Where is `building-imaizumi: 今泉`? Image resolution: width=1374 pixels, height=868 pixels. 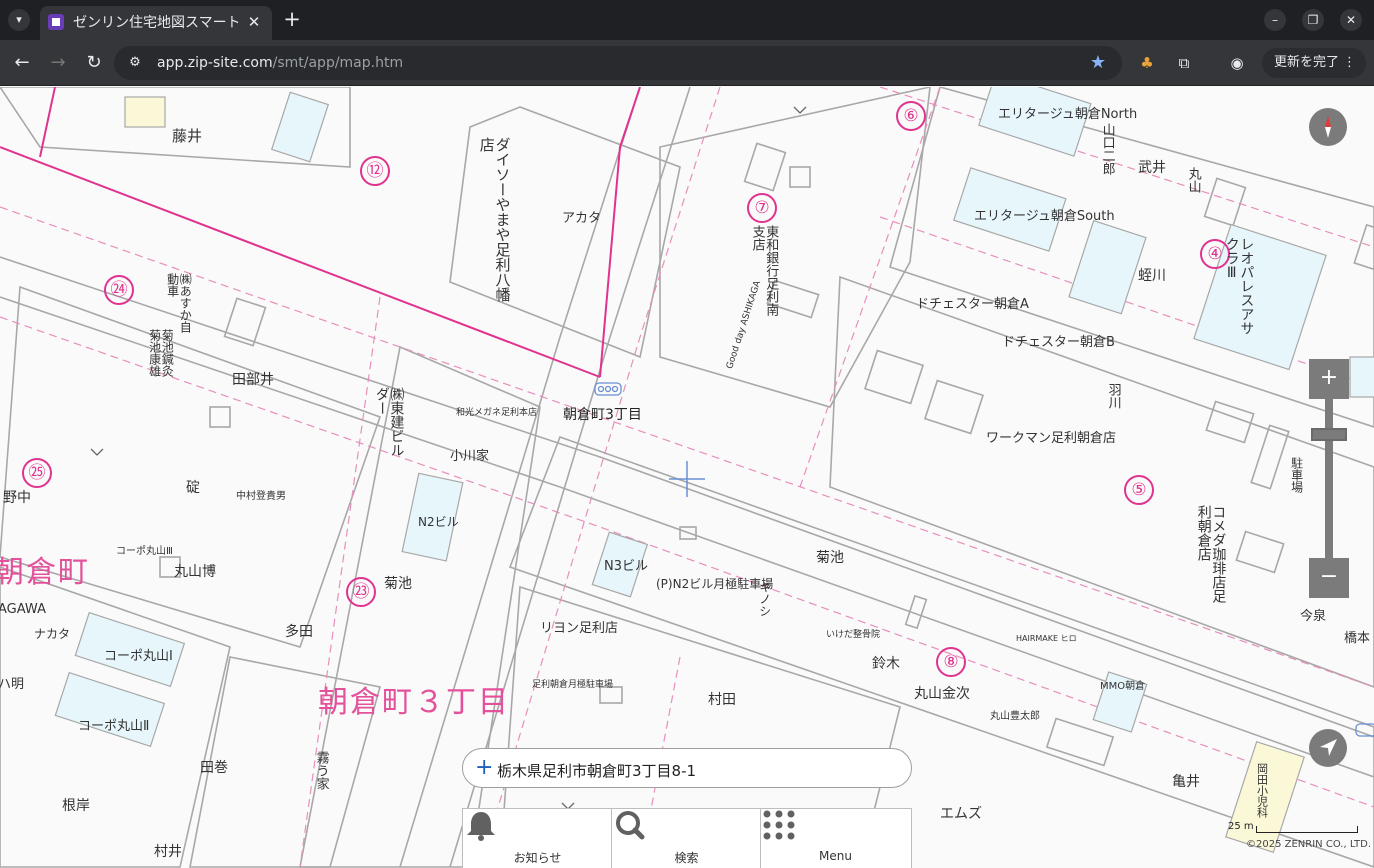
building-imaizumi: 今泉 is located at coordinates (1313, 616).